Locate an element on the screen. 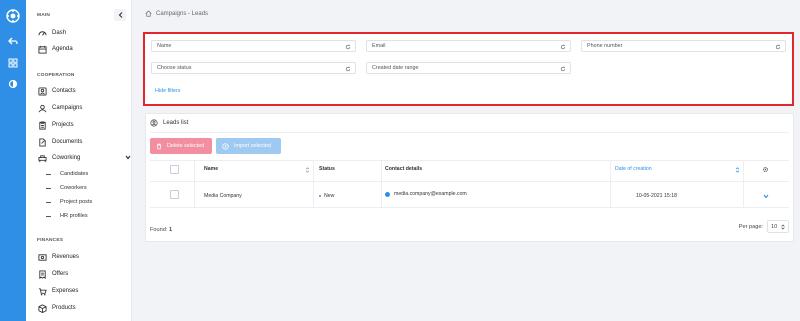 Image resolution: width=800 pixels, height=321 pixels. email-filter-placeholder: Email is located at coordinates (379, 46).